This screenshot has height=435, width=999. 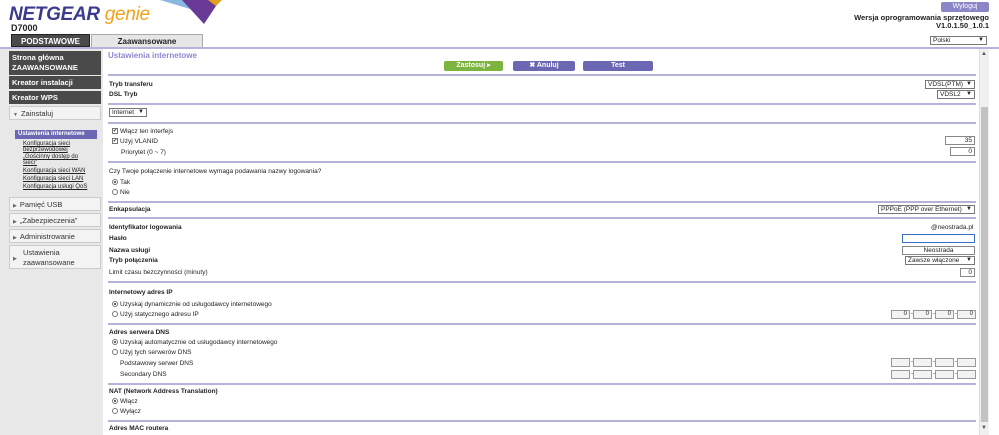 I want to click on use-vlan-label: Użyj VLANID, so click(x=139, y=141).